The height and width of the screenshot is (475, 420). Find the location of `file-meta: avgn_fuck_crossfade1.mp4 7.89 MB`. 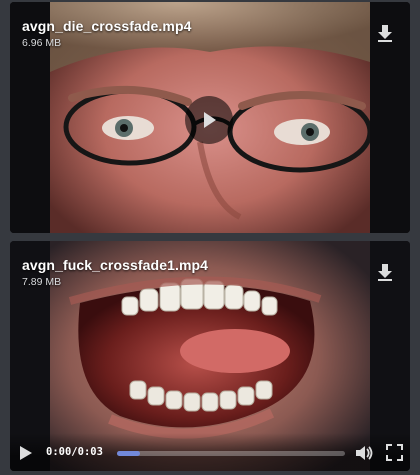

file-meta: avgn_fuck_crossfade1.mp4 7.89 MB is located at coordinates (191, 272).